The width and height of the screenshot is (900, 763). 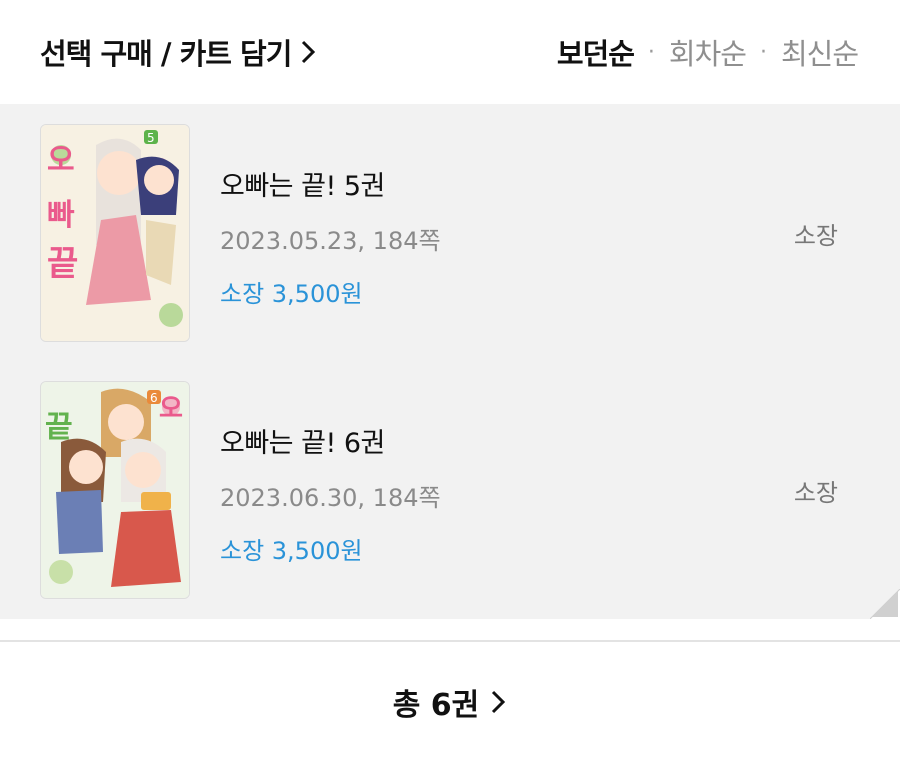 I want to click on sort-latest: 최신순, so click(x=820, y=52).